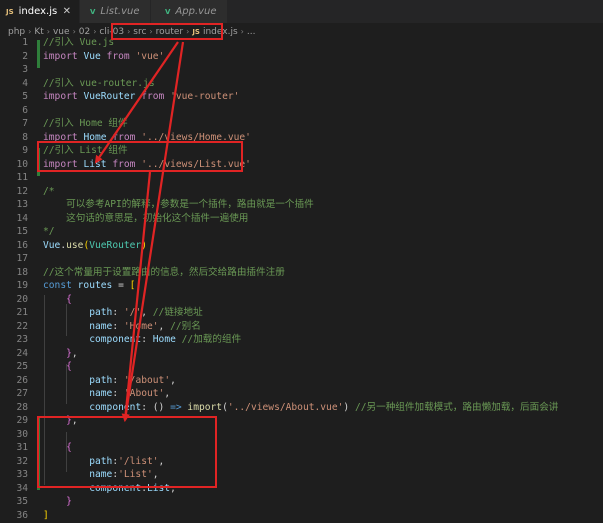  Describe the element at coordinates (136, 296) in the screenshot. I see `arrow-to-route-from-import` at that location.